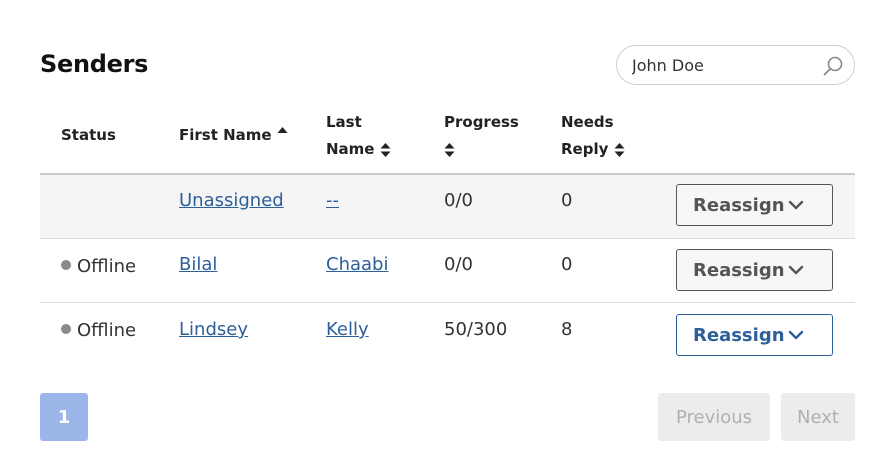 Image resolution: width=888 pixels, height=470 pixels. I want to click on last-name-link: --, so click(332, 201).